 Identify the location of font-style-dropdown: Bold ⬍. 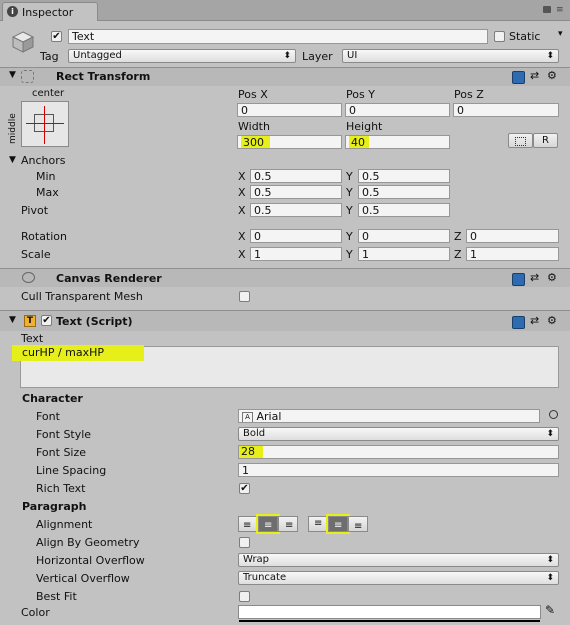
(398, 434).